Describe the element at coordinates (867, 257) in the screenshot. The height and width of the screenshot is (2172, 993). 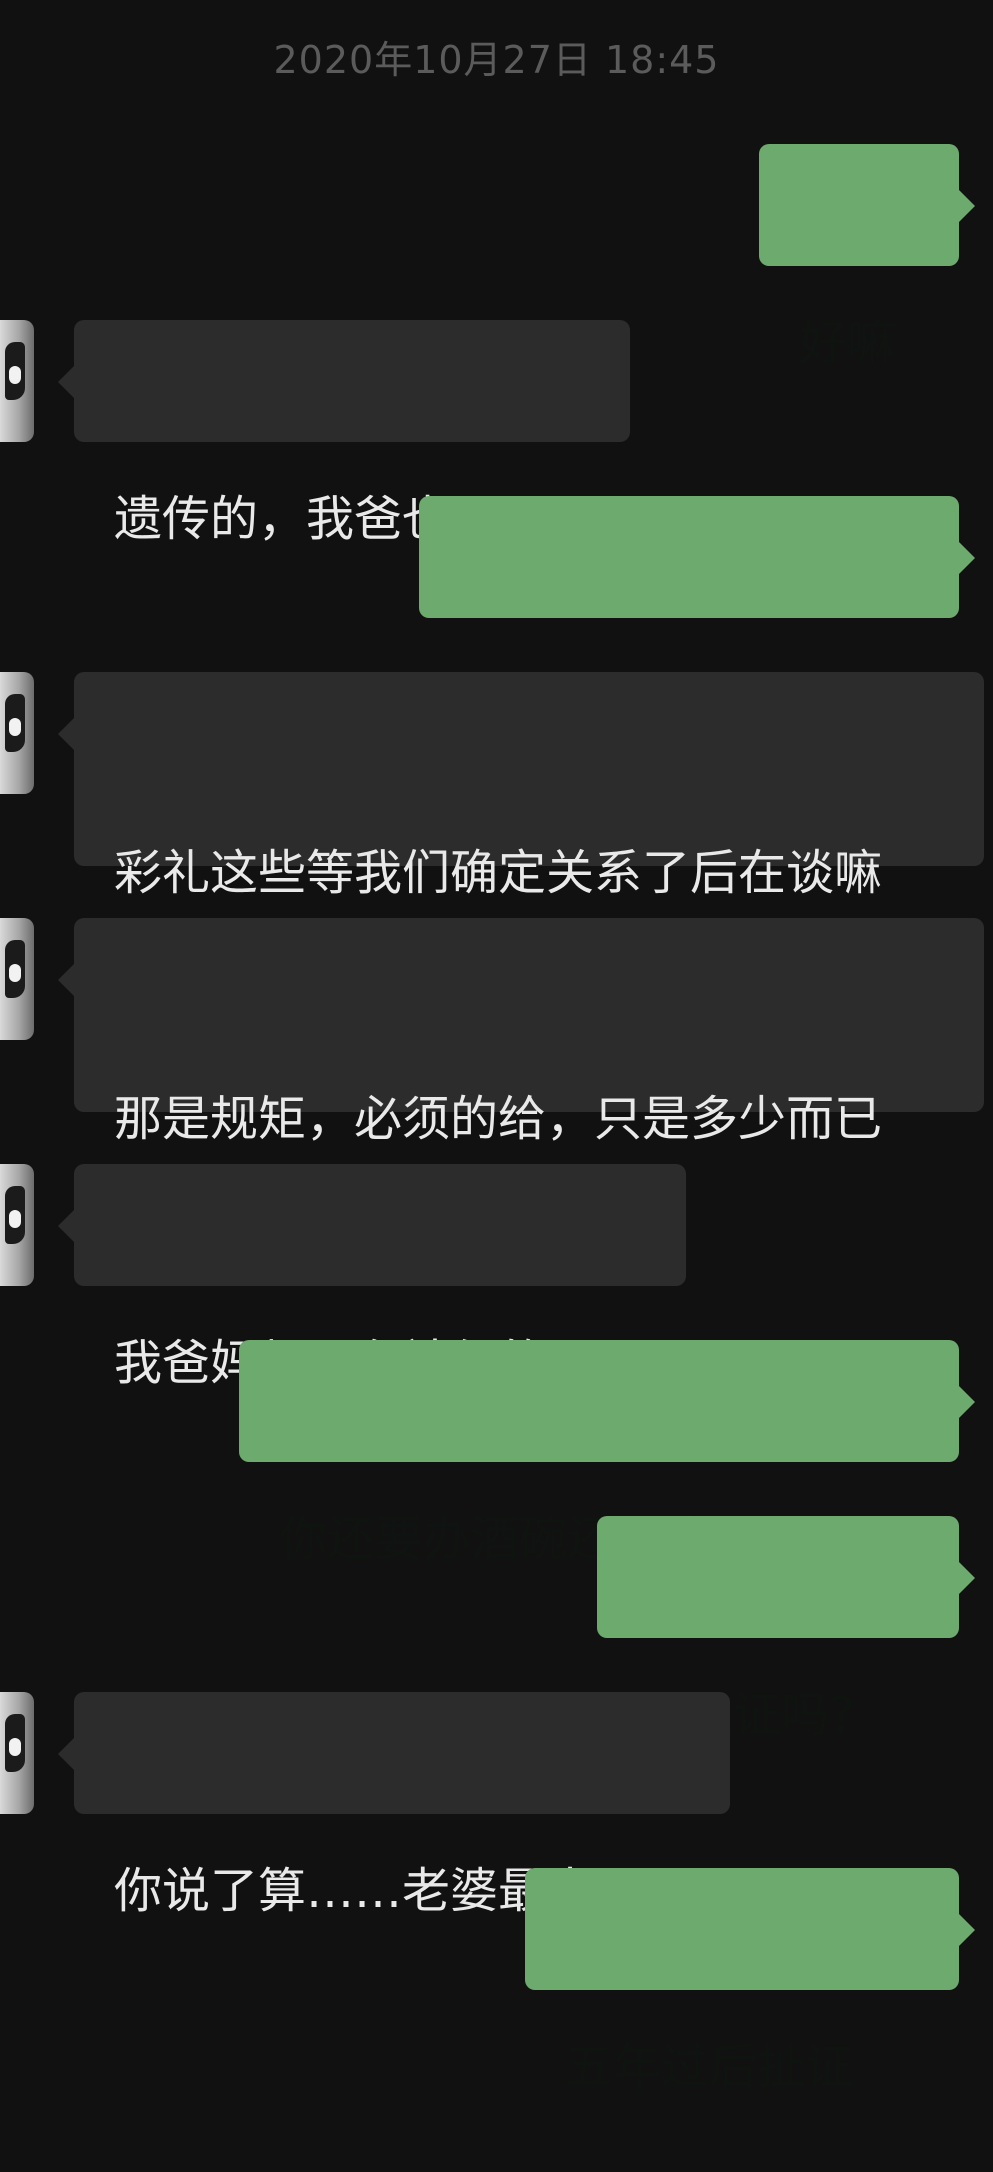
I see `message-bubble-outgoing: 好嘛` at that location.